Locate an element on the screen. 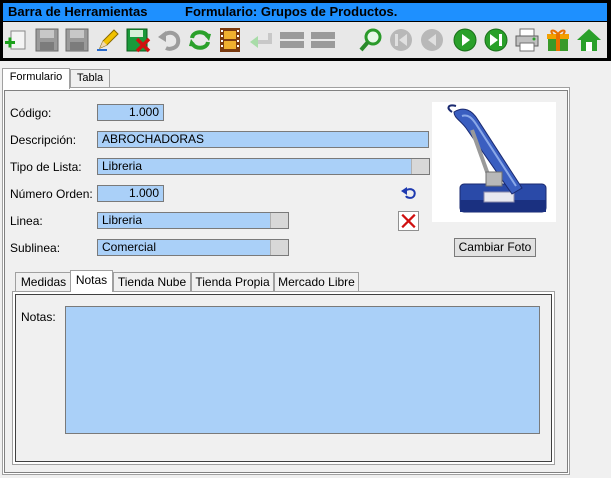 The image size is (611, 478). descripcion-label: Descripción: is located at coordinates (43, 140).